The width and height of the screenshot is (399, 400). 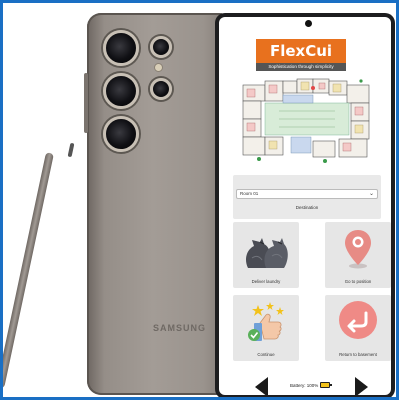 I want to click on destination-select: Room 01 ⌄, so click(x=307, y=194).